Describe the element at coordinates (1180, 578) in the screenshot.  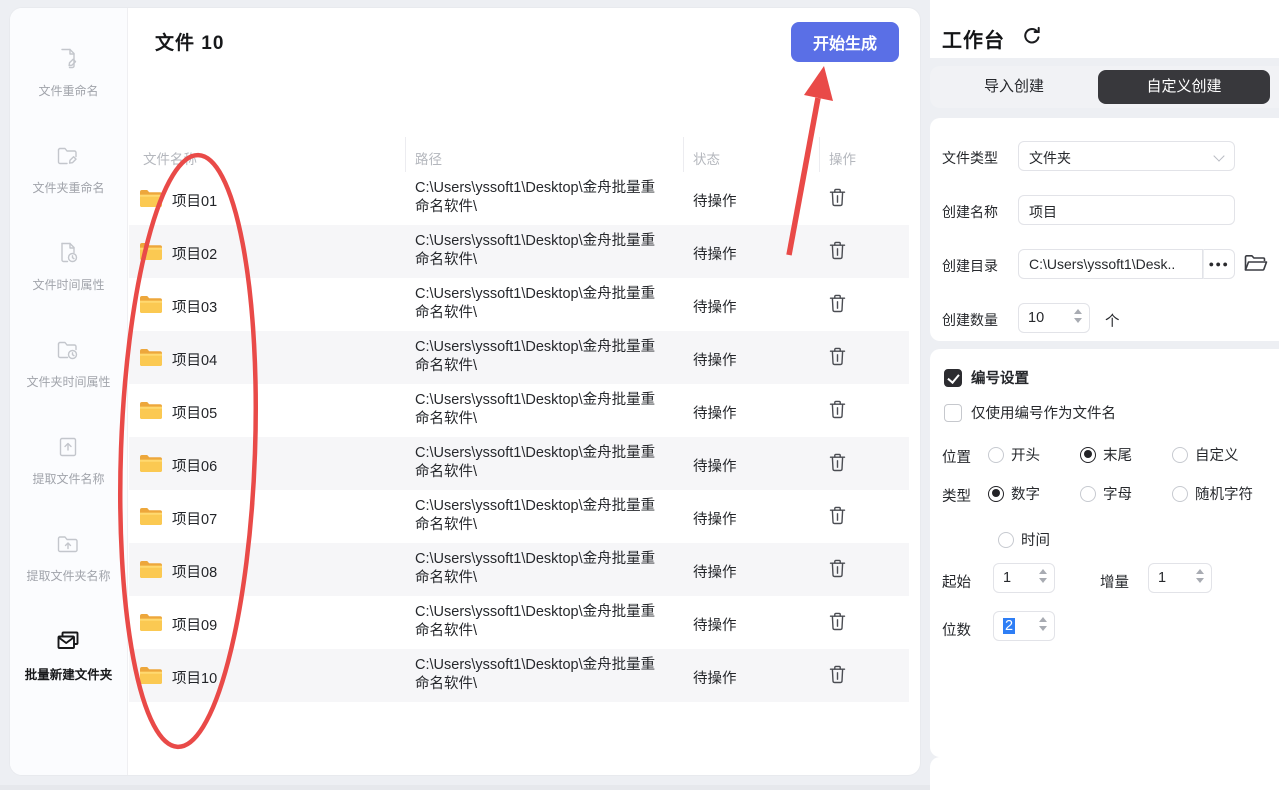
I see `increment-stepper: 1` at that location.